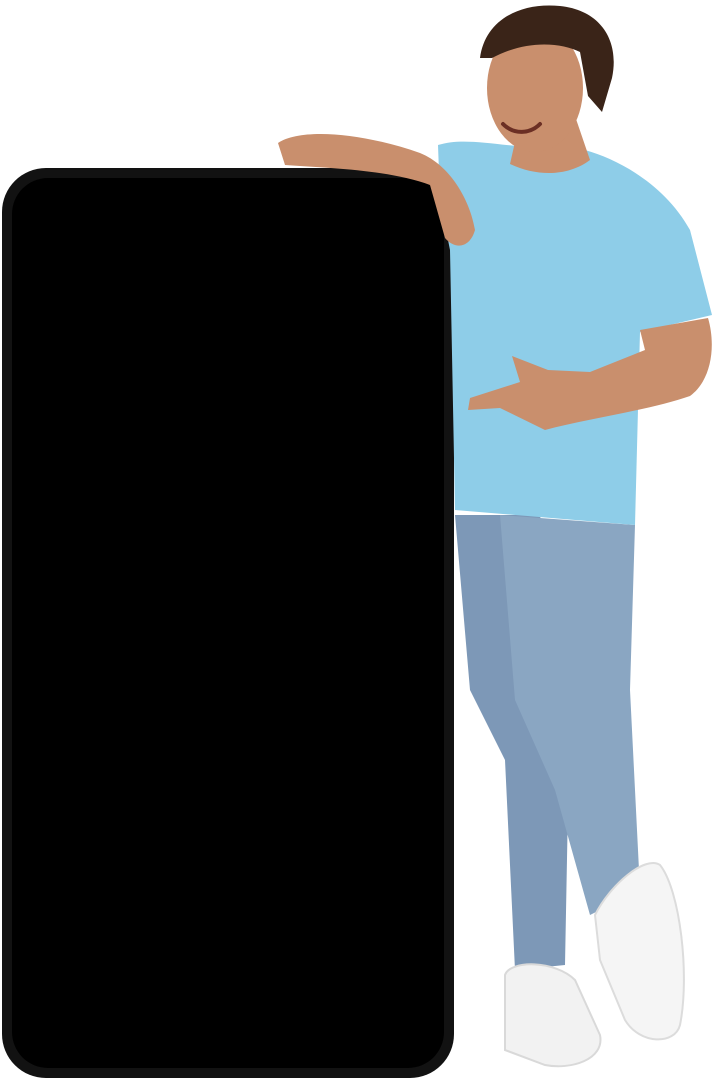 This screenshot has height=1080, width=716. I want to click on smile, so click(521, 128).